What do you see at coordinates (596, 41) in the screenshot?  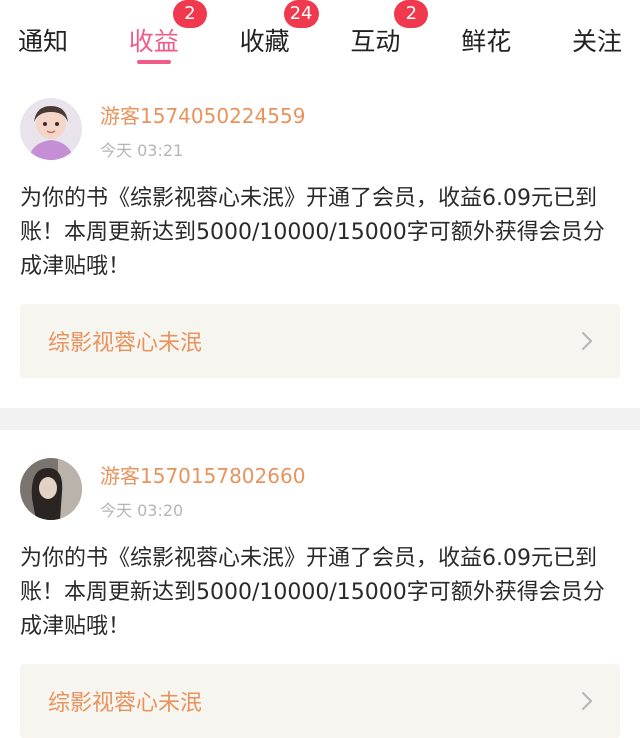 I see `tab-label: 关注` at bounding box center [596, 41].